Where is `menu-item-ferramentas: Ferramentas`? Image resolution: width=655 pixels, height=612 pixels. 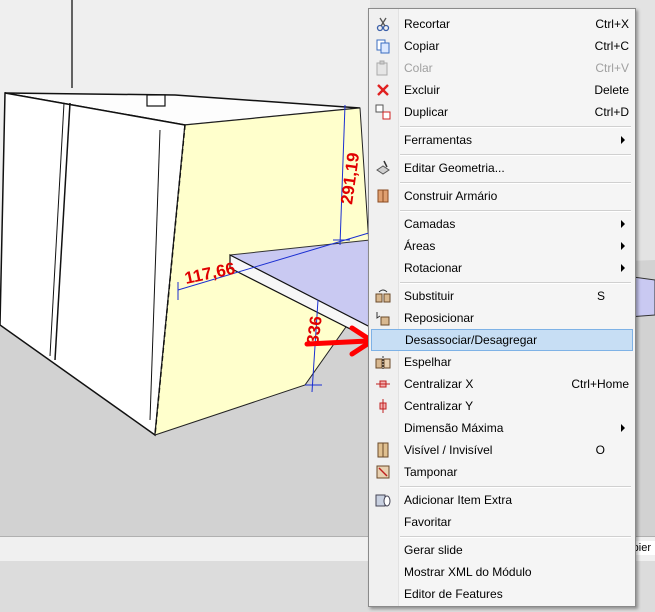
menu-item-ferramentas: Ferramentas is located at coordinates (502, 140).